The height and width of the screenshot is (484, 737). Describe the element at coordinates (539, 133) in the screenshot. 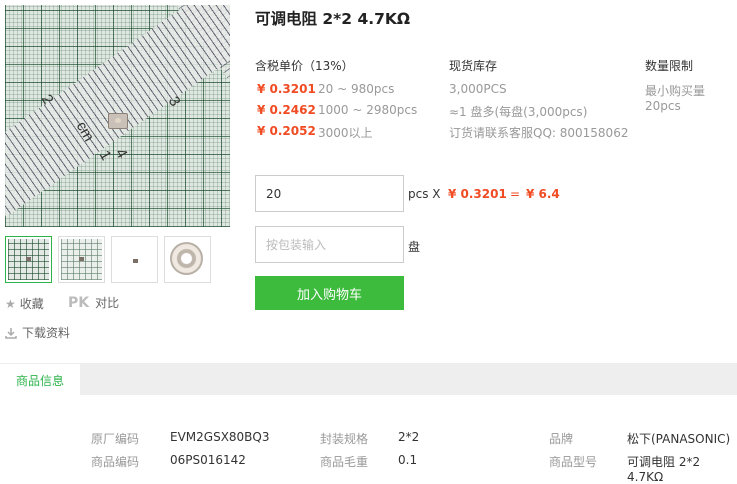

I see `stock-contact: 订货请联系客服QQ: 800158062` at that location.